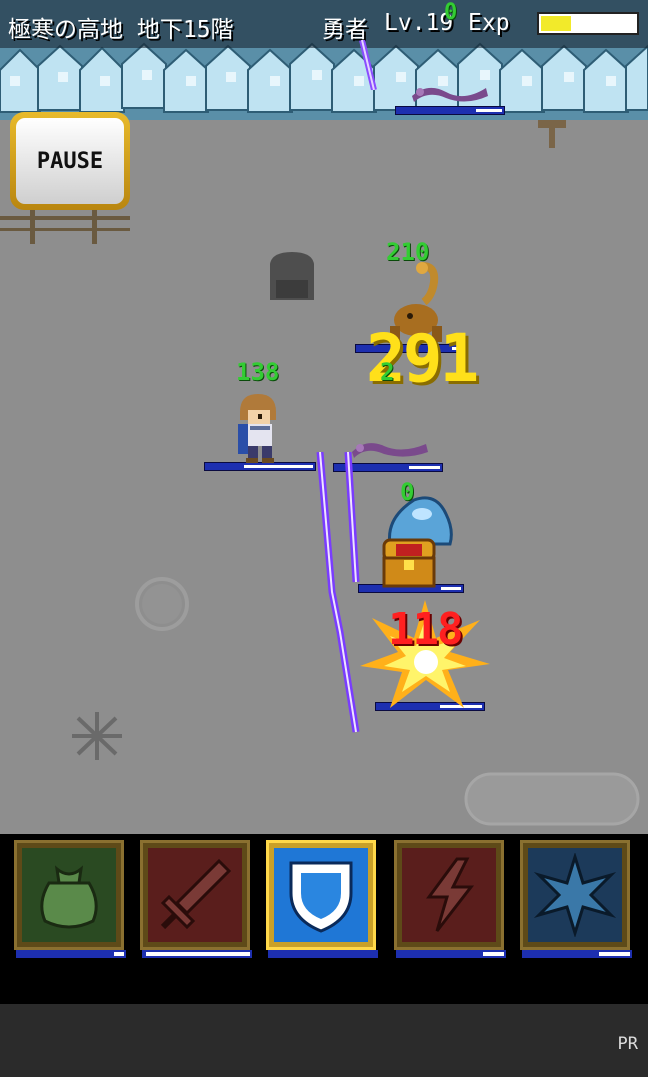 The width and height of the screenshot is (648, 1077). What do you see at coordinates (324, 1040) in the screenshot?
I see `ad-banner: PR` at bounding box center [324, 1040].